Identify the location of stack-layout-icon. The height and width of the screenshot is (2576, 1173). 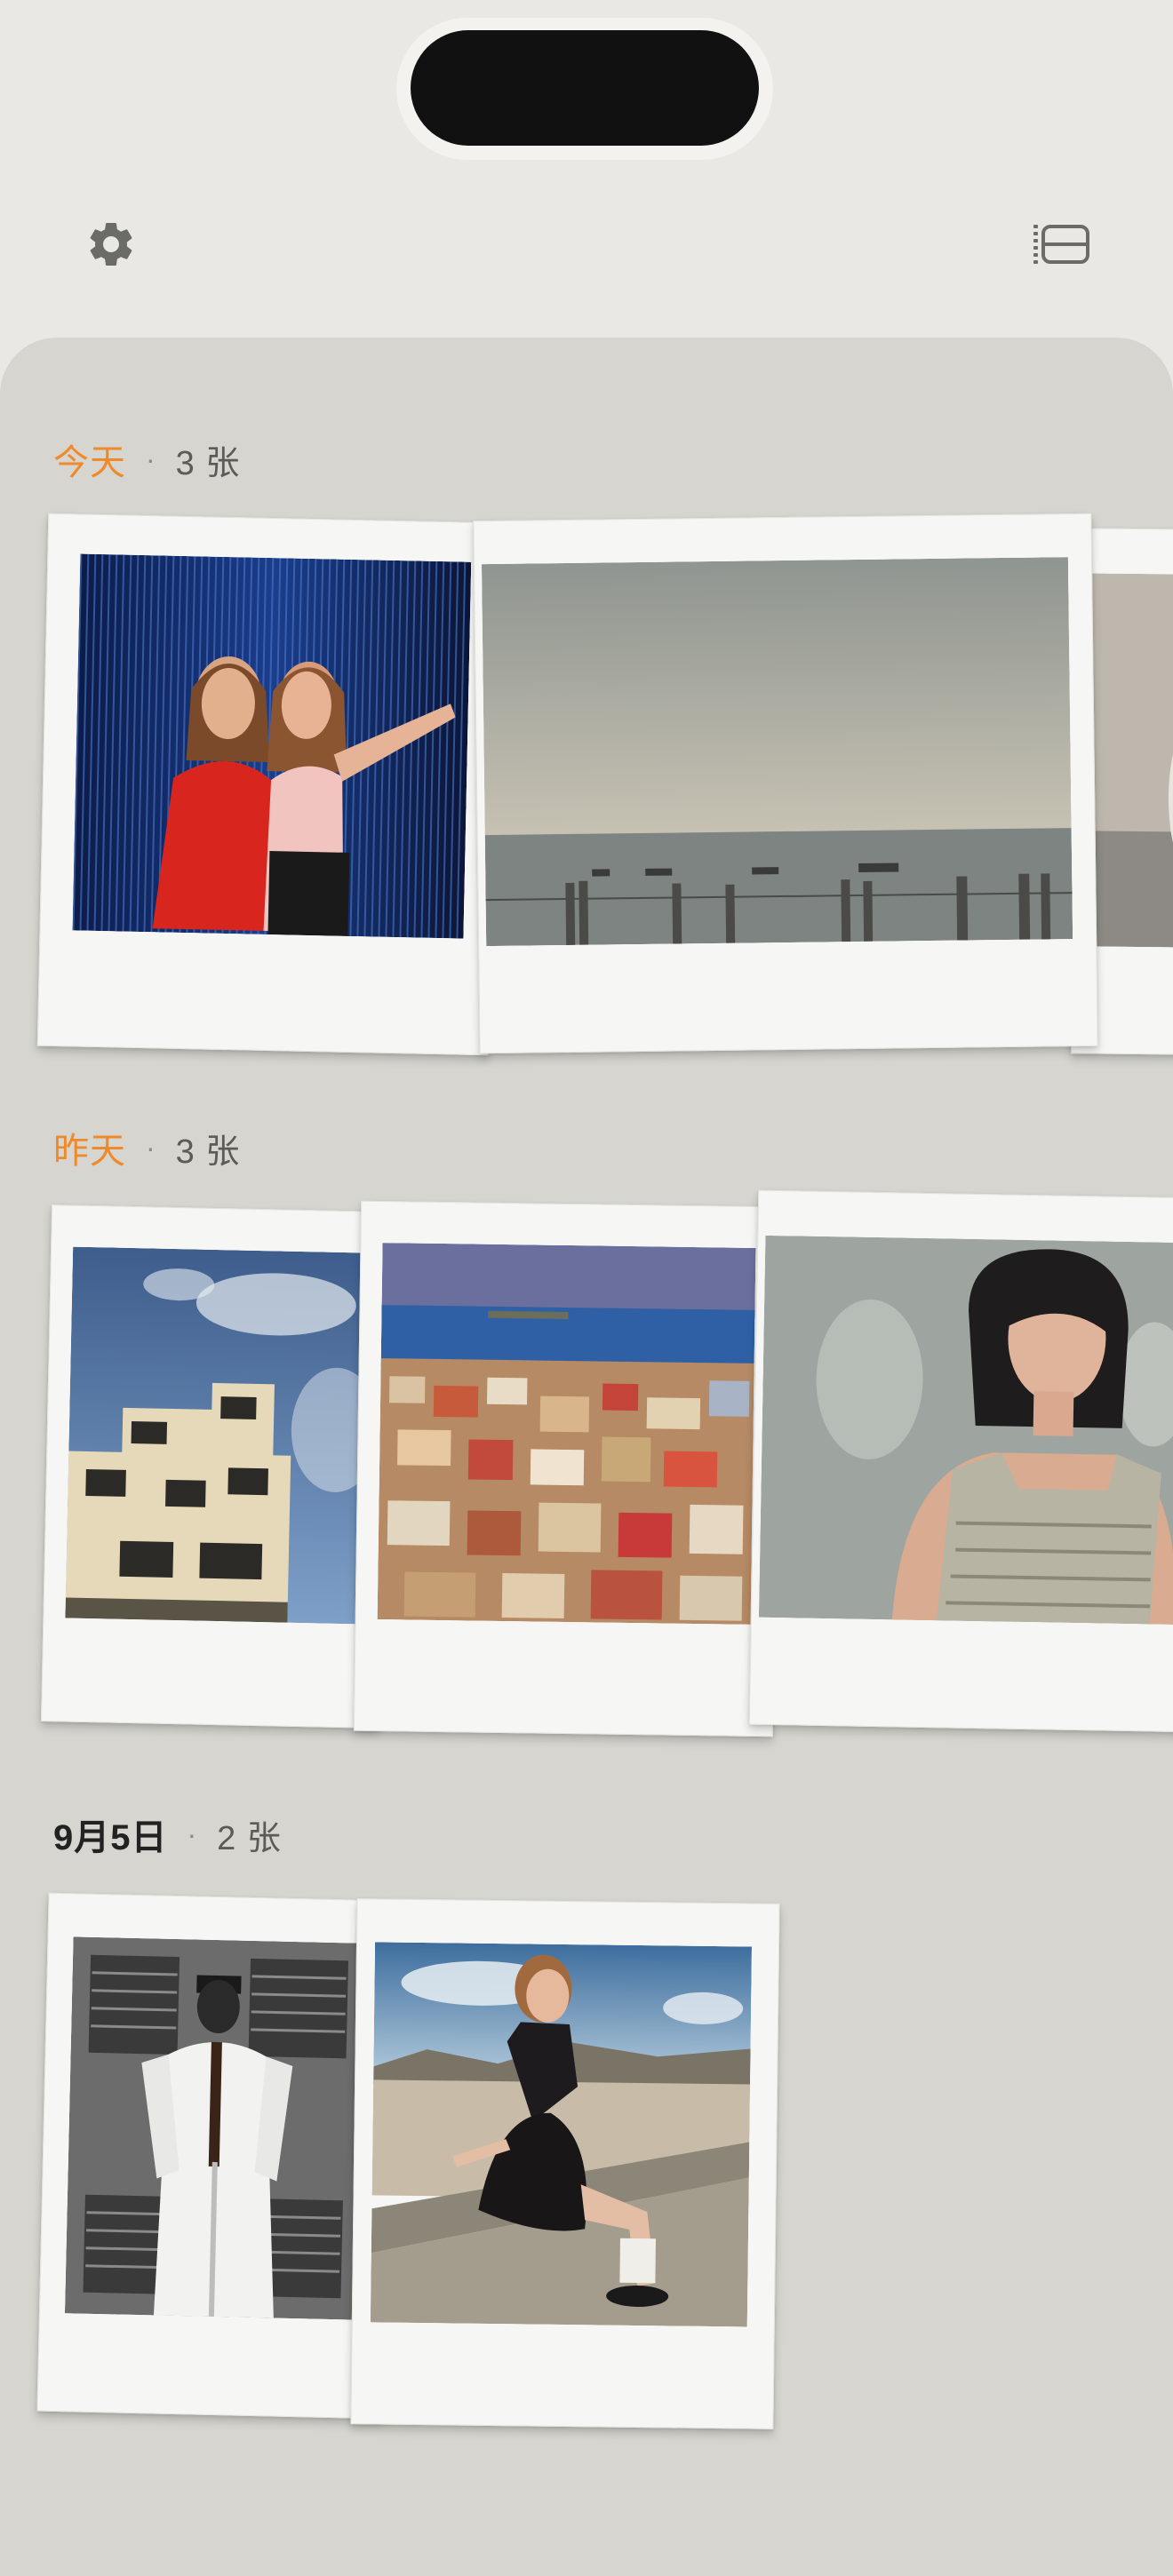
(1061, 244).